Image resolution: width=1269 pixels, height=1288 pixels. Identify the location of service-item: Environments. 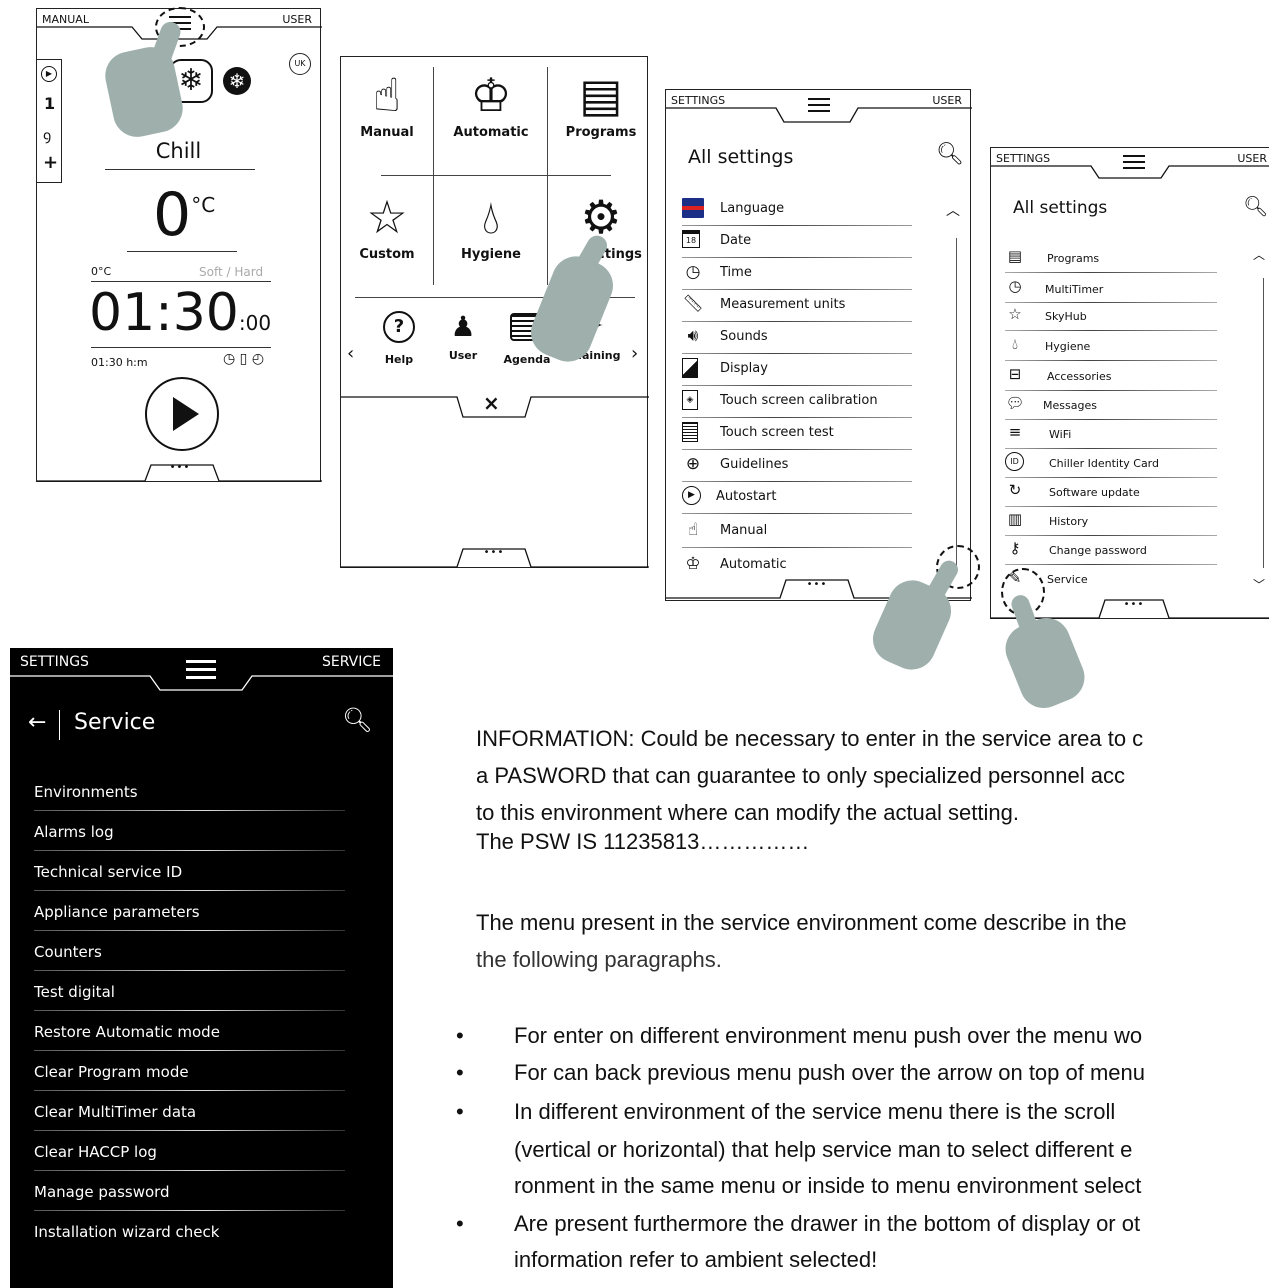
(189, 791).